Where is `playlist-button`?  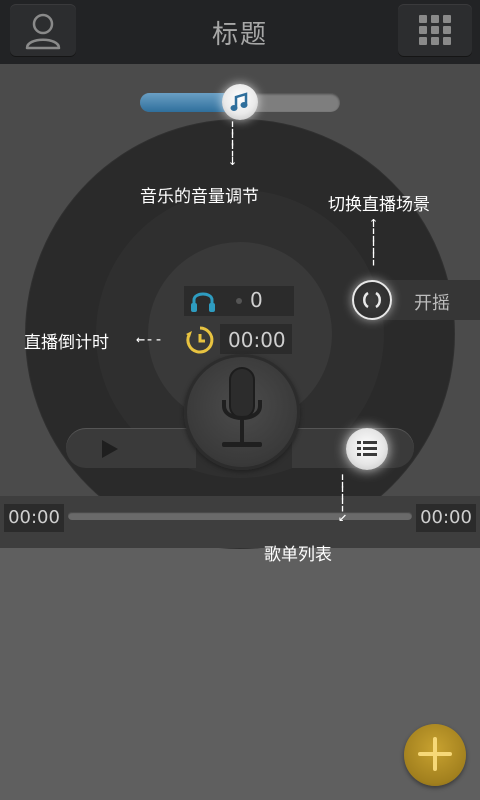
playlist-button is located at coordinates (367, 449).